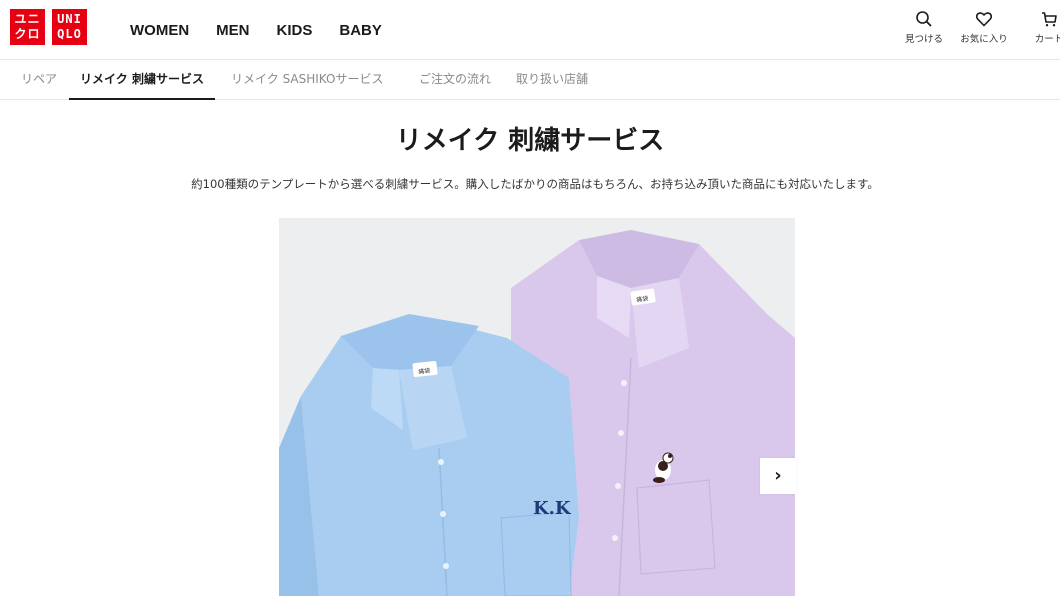 This screenshot has height=596, width=1060. What do you see at coordinates (142, 80) in the screenshot?
I see `tab-remake-embroidery: リメイク 刺繍サービス` at bounding box center [142, 80].